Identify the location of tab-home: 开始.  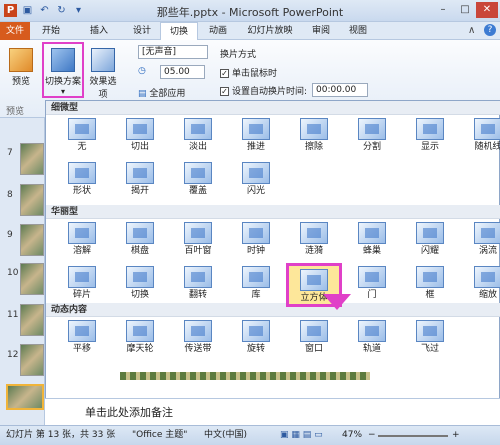
(51, 31).